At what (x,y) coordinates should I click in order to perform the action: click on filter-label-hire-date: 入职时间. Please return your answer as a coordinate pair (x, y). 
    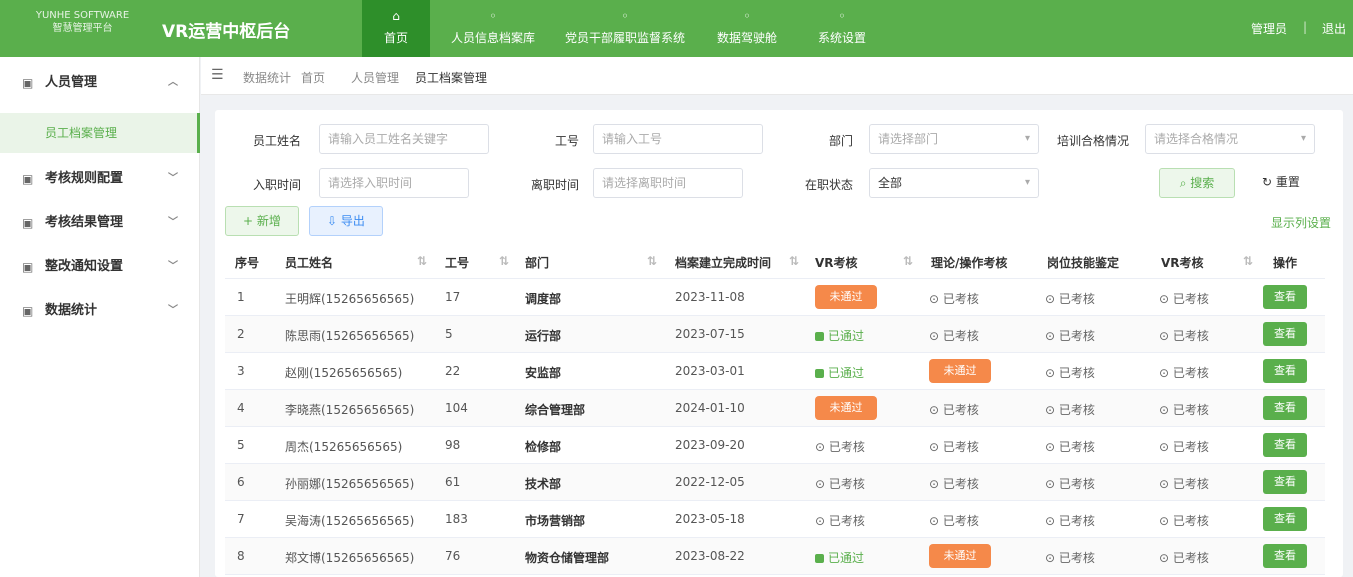
    Looking at the image, I should click on (276, 185).